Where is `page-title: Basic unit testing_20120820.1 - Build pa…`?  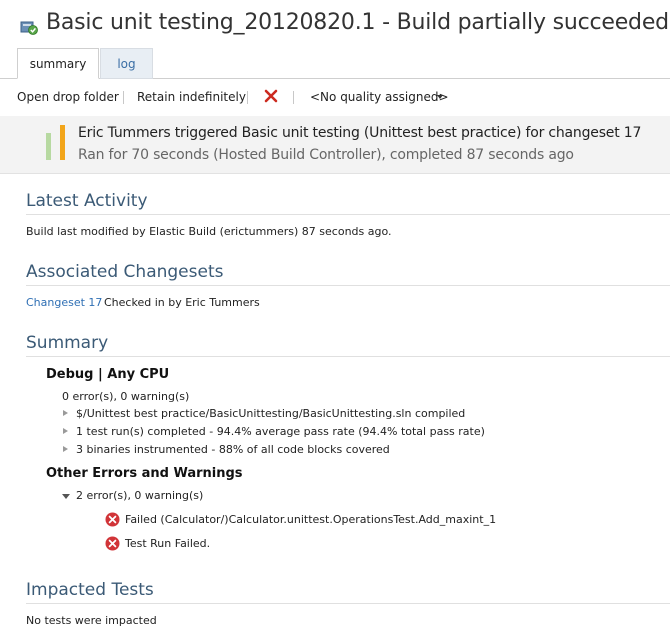
page-title: Basic unit testing_20120820.1 - Build pa… is located at coordinates (357, 22).